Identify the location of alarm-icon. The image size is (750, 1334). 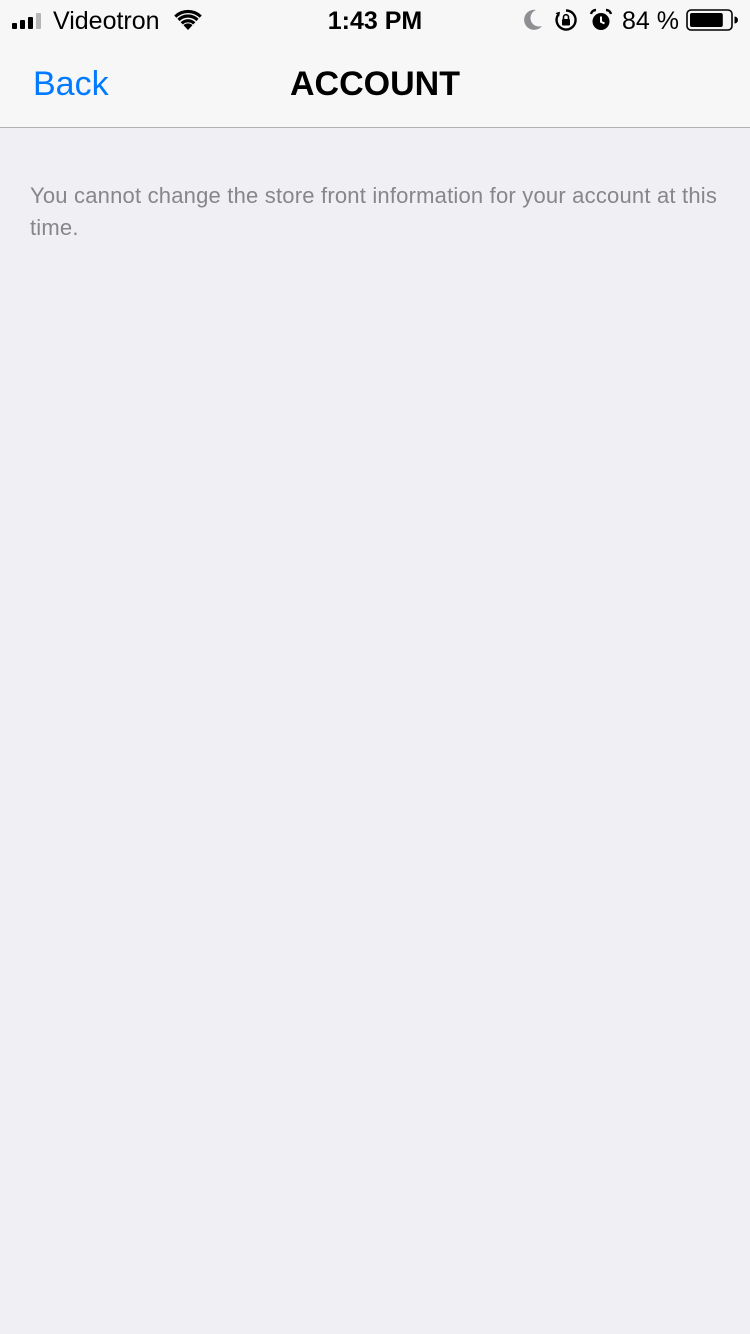
(601, 19).